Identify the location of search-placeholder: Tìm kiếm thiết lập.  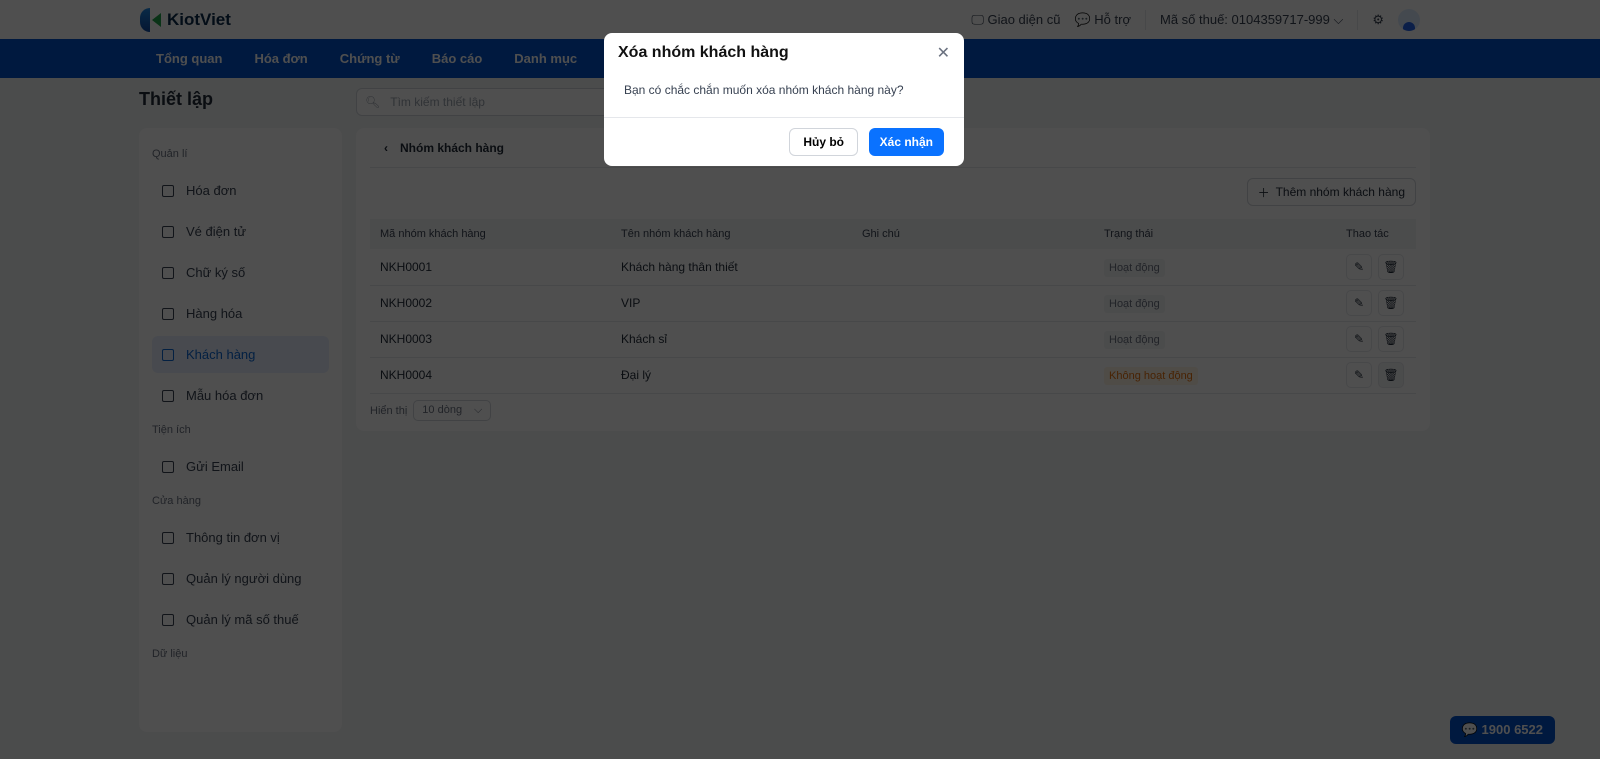
(437, 102).